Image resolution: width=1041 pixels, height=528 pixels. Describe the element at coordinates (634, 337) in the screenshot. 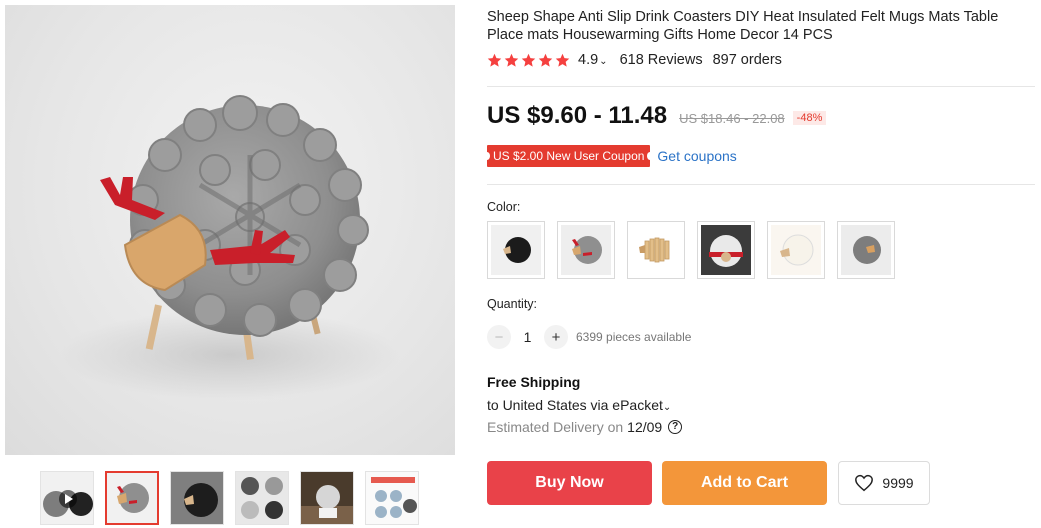

I see `available-stock: 6399 pieces available` at that location.